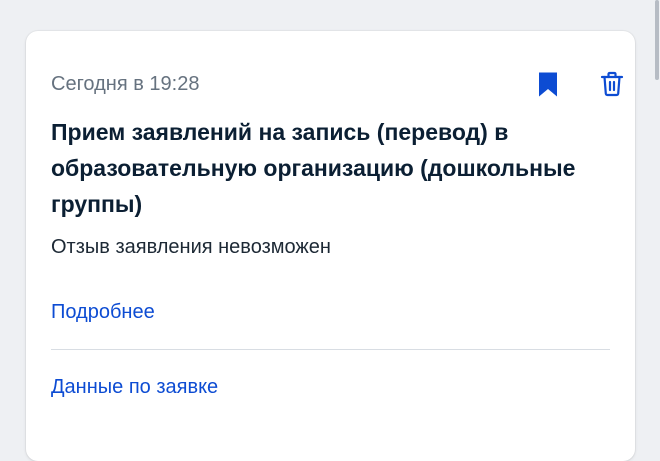 The width and height of the screenshot is (660, 461). What do you see at coordinates (125, 84) in the screenshot?
I see `notification-date: Сегодня в 19:28` at bounding box center [125, 84].